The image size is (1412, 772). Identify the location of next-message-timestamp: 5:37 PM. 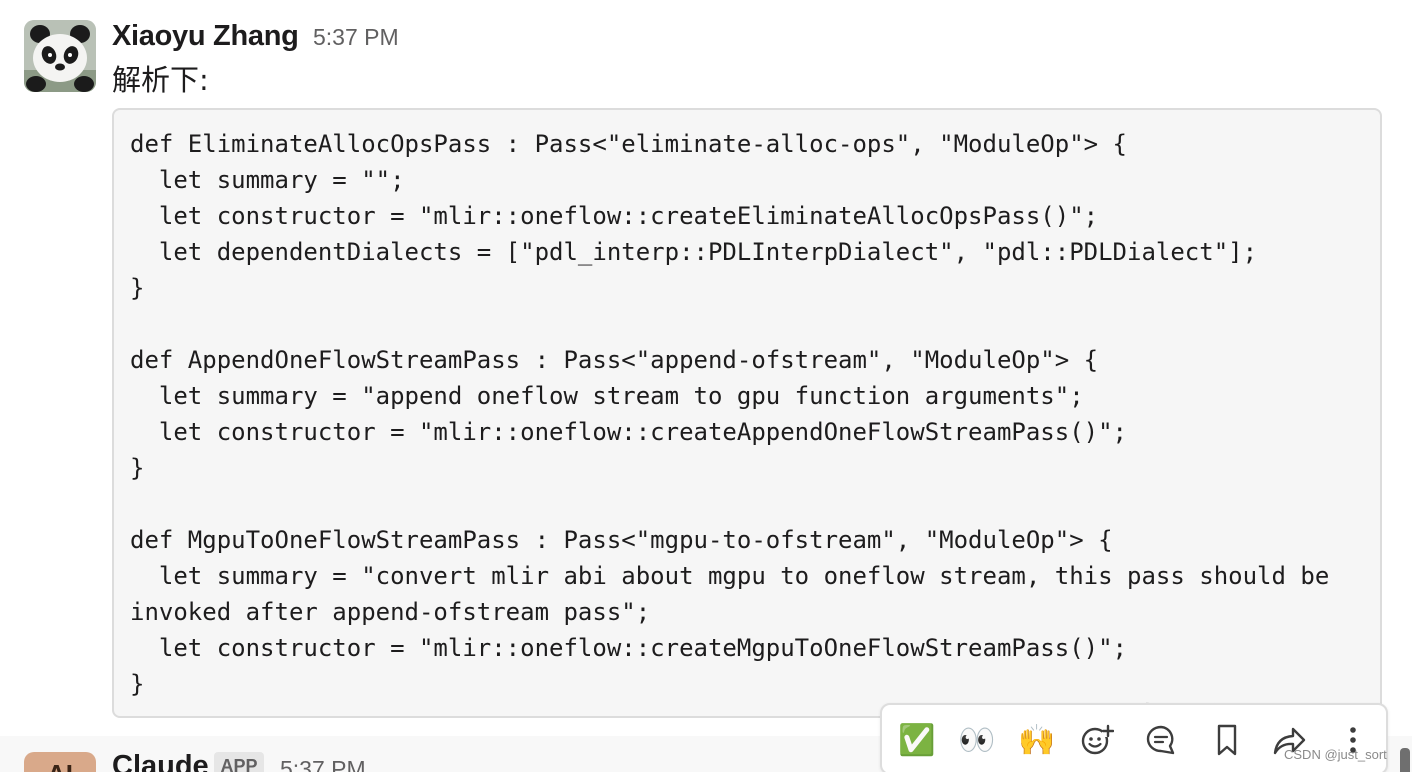
(323, 762).